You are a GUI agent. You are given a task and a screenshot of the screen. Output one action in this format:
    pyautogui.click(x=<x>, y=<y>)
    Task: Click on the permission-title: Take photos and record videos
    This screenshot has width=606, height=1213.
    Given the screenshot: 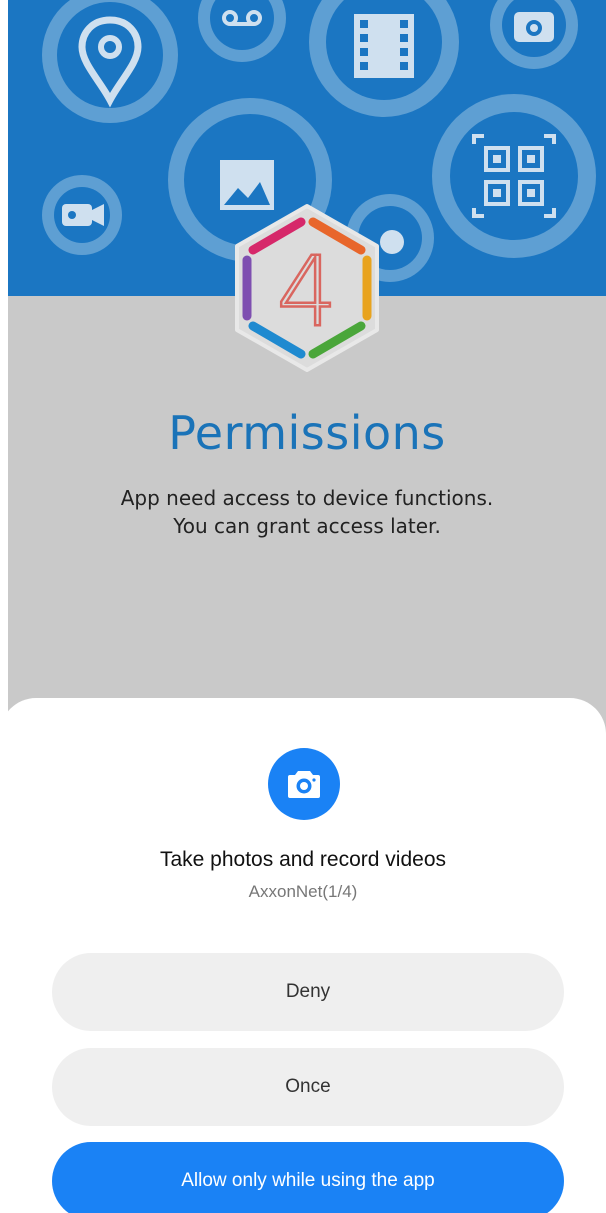 What is the action you would take?
    pyautogui.click(x=302, y=859)
    